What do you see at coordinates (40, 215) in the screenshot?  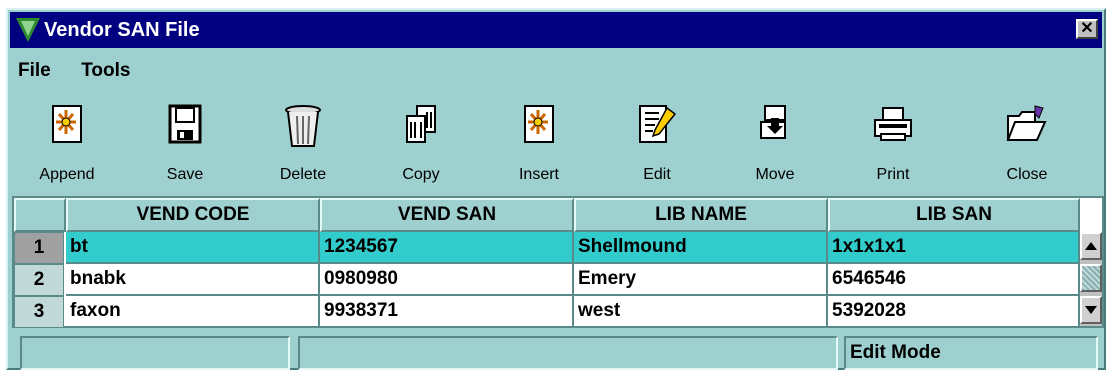 I see `corner-header` at bounding box center [40, 215].